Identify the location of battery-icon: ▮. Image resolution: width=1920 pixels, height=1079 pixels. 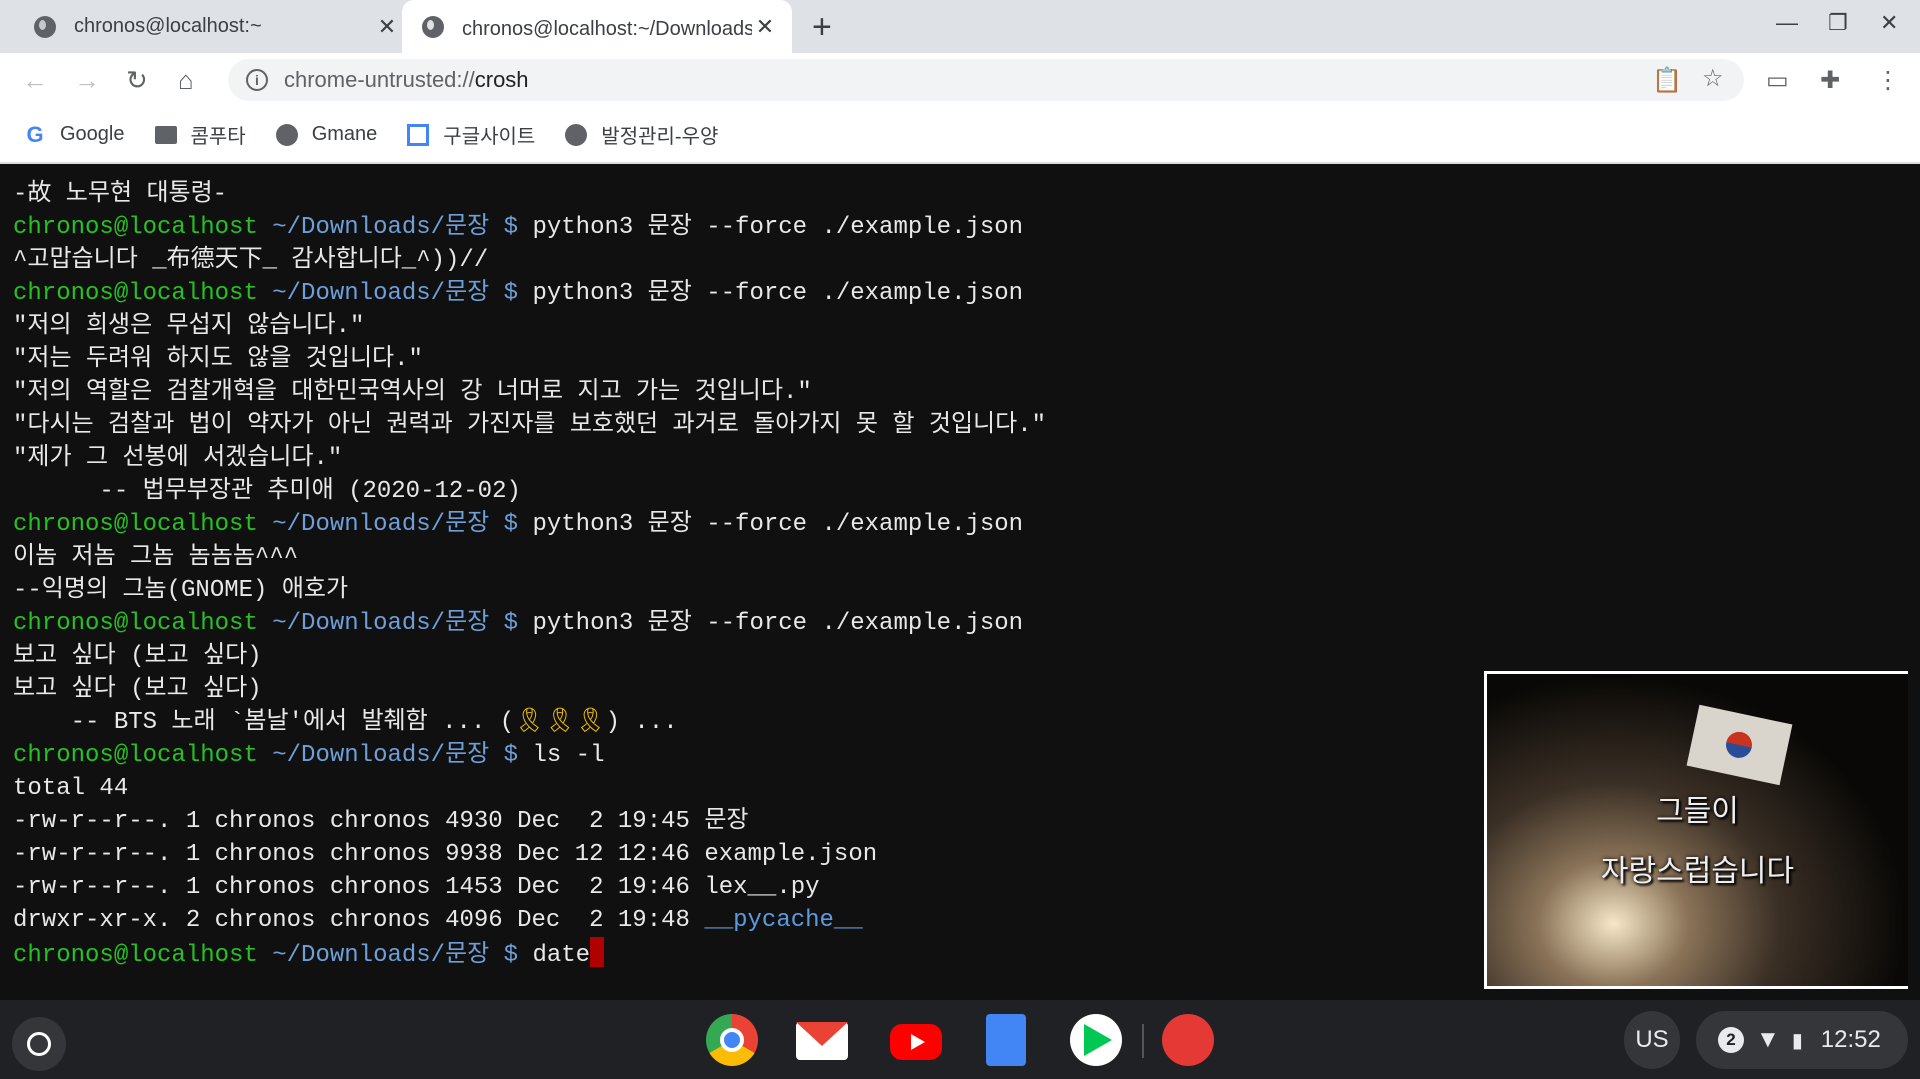
(1797, 1040).